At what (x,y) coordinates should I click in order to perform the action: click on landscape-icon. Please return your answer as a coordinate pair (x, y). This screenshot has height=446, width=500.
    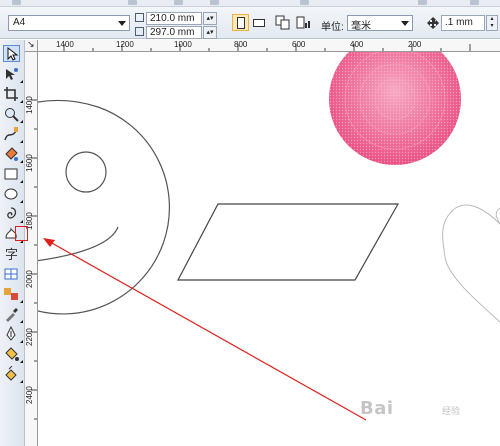
    Looking at the image, I should click on (259, 23).